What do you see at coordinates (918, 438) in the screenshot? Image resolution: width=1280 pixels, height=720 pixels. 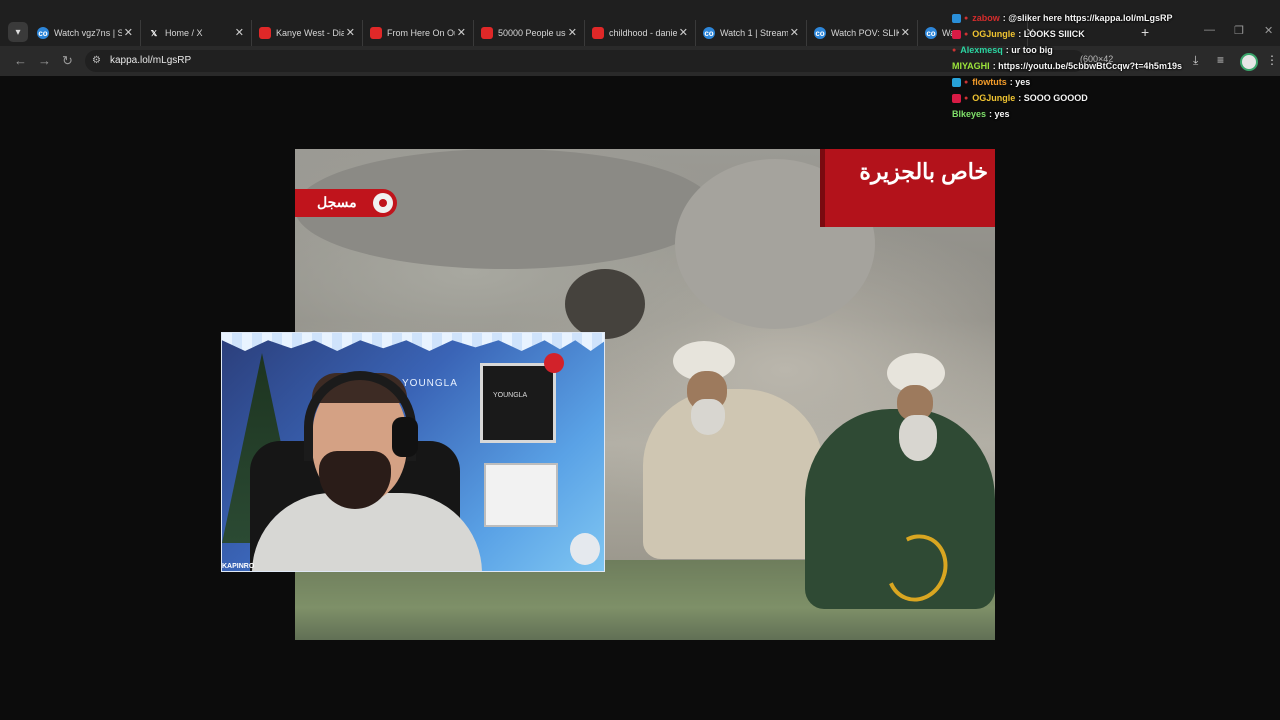 I see `figure-right-beard` at bounding box center [918, 438].